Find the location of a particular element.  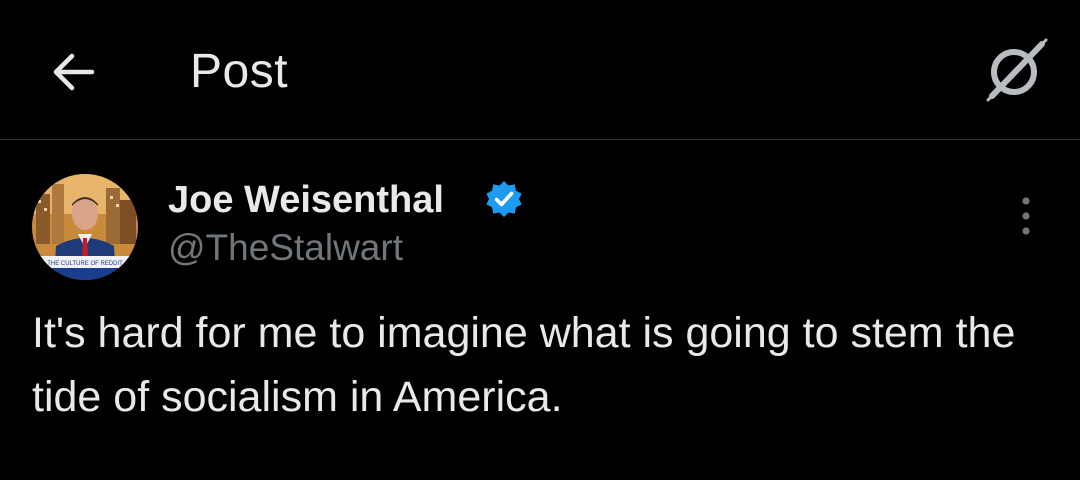

back-button is located at coordinates (74, 72).